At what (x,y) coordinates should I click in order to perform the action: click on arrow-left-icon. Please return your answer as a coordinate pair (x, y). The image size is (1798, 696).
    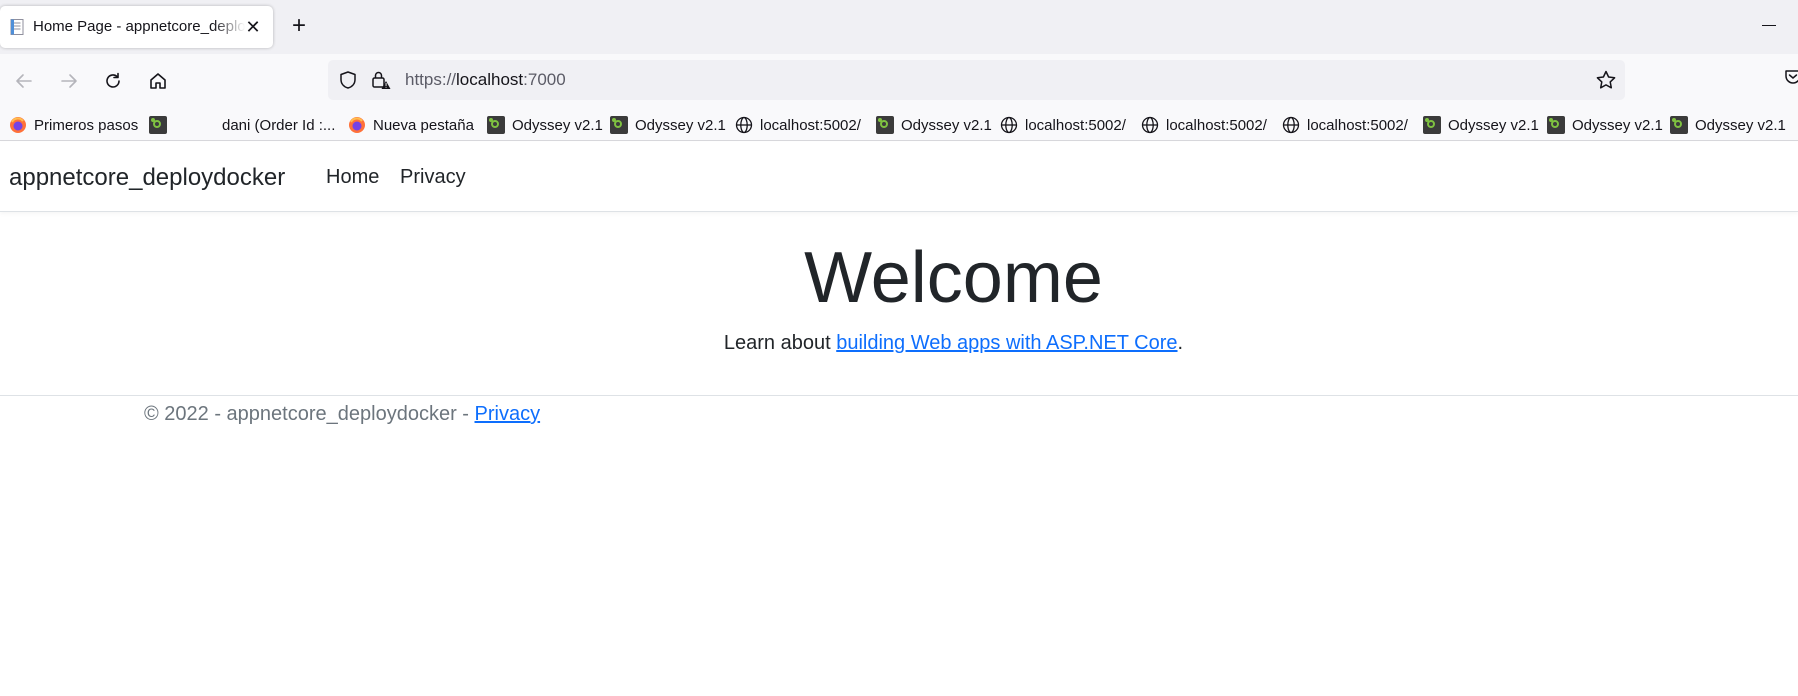
    Looking at the image, I should click on (24, 81).